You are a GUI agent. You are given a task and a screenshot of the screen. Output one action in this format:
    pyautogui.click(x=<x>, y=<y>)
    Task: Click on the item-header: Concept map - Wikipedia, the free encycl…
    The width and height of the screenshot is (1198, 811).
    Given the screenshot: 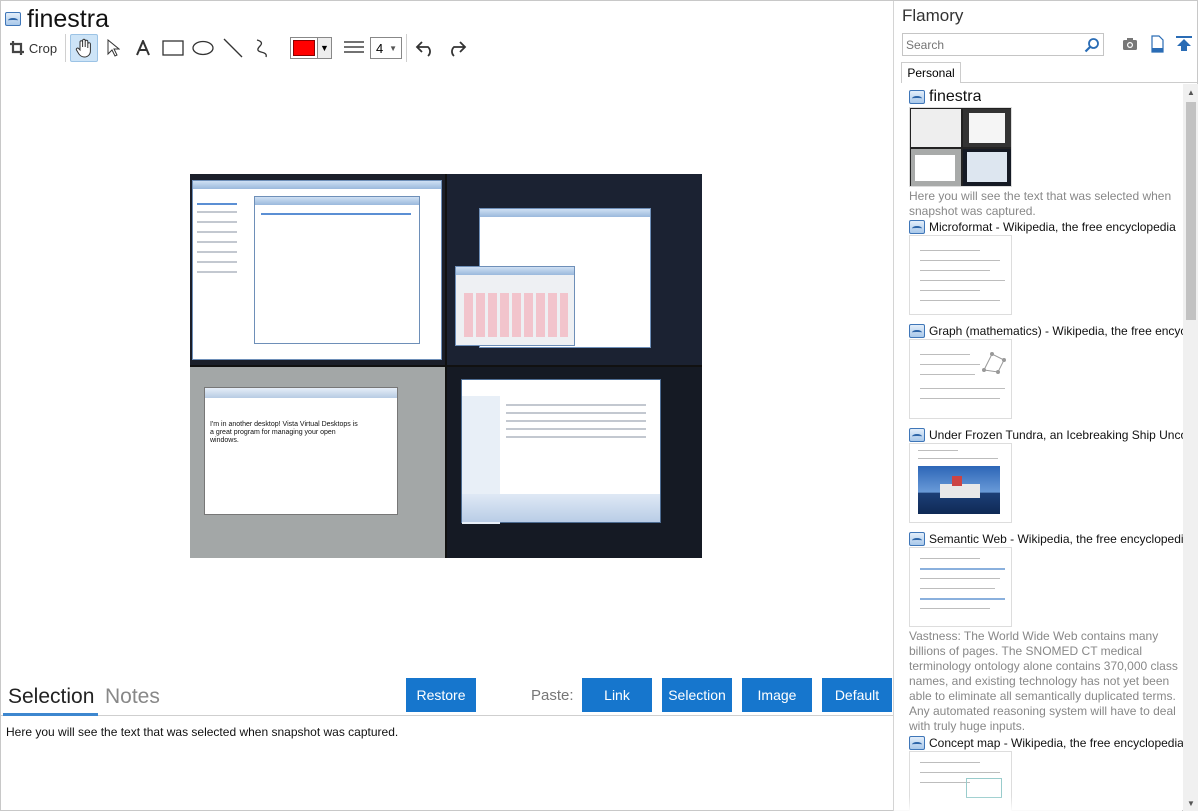 What is the action you would take?
    pyautogui.click(x=1046, y=743)
    